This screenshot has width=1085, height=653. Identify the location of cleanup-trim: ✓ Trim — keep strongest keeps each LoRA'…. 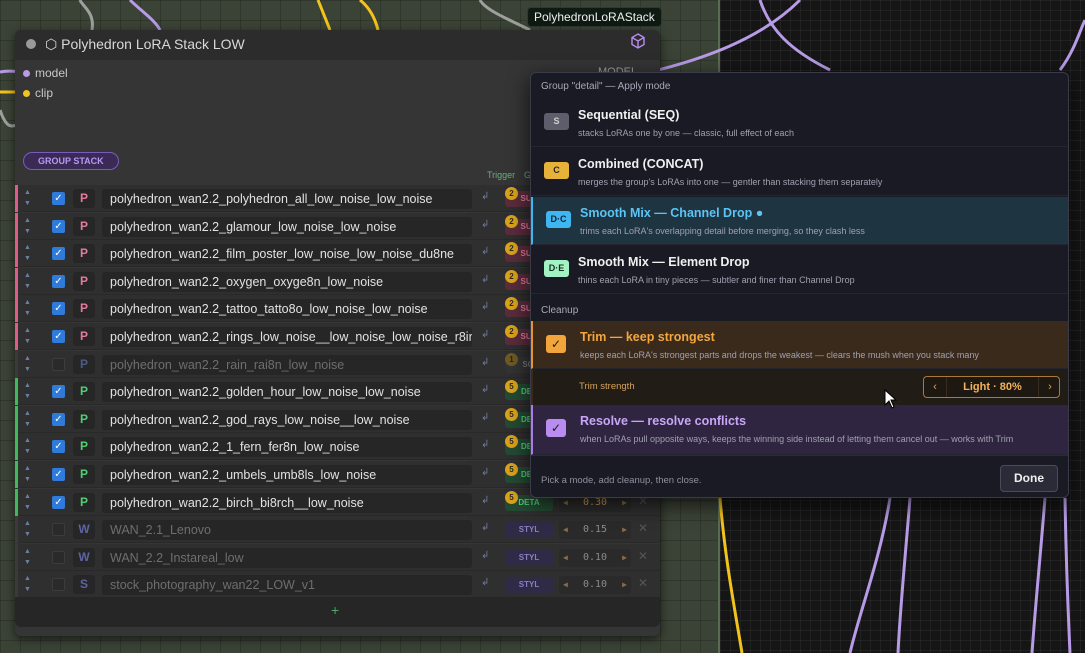
(799, 345).